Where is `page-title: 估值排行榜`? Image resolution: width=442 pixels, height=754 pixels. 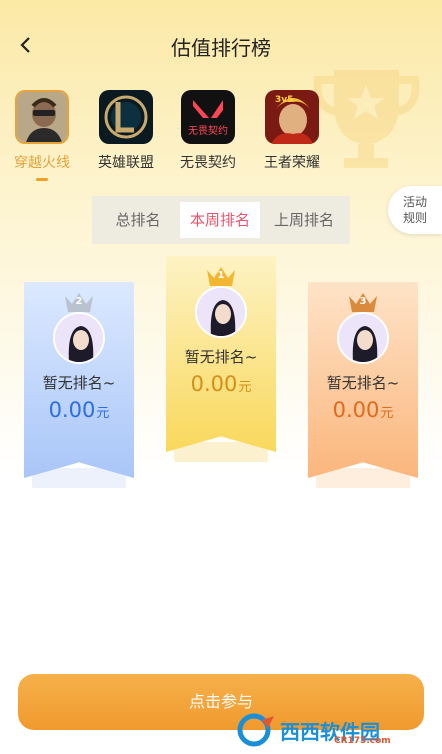
page-title: 估值排行榜 is located at coordinates (221, 48).